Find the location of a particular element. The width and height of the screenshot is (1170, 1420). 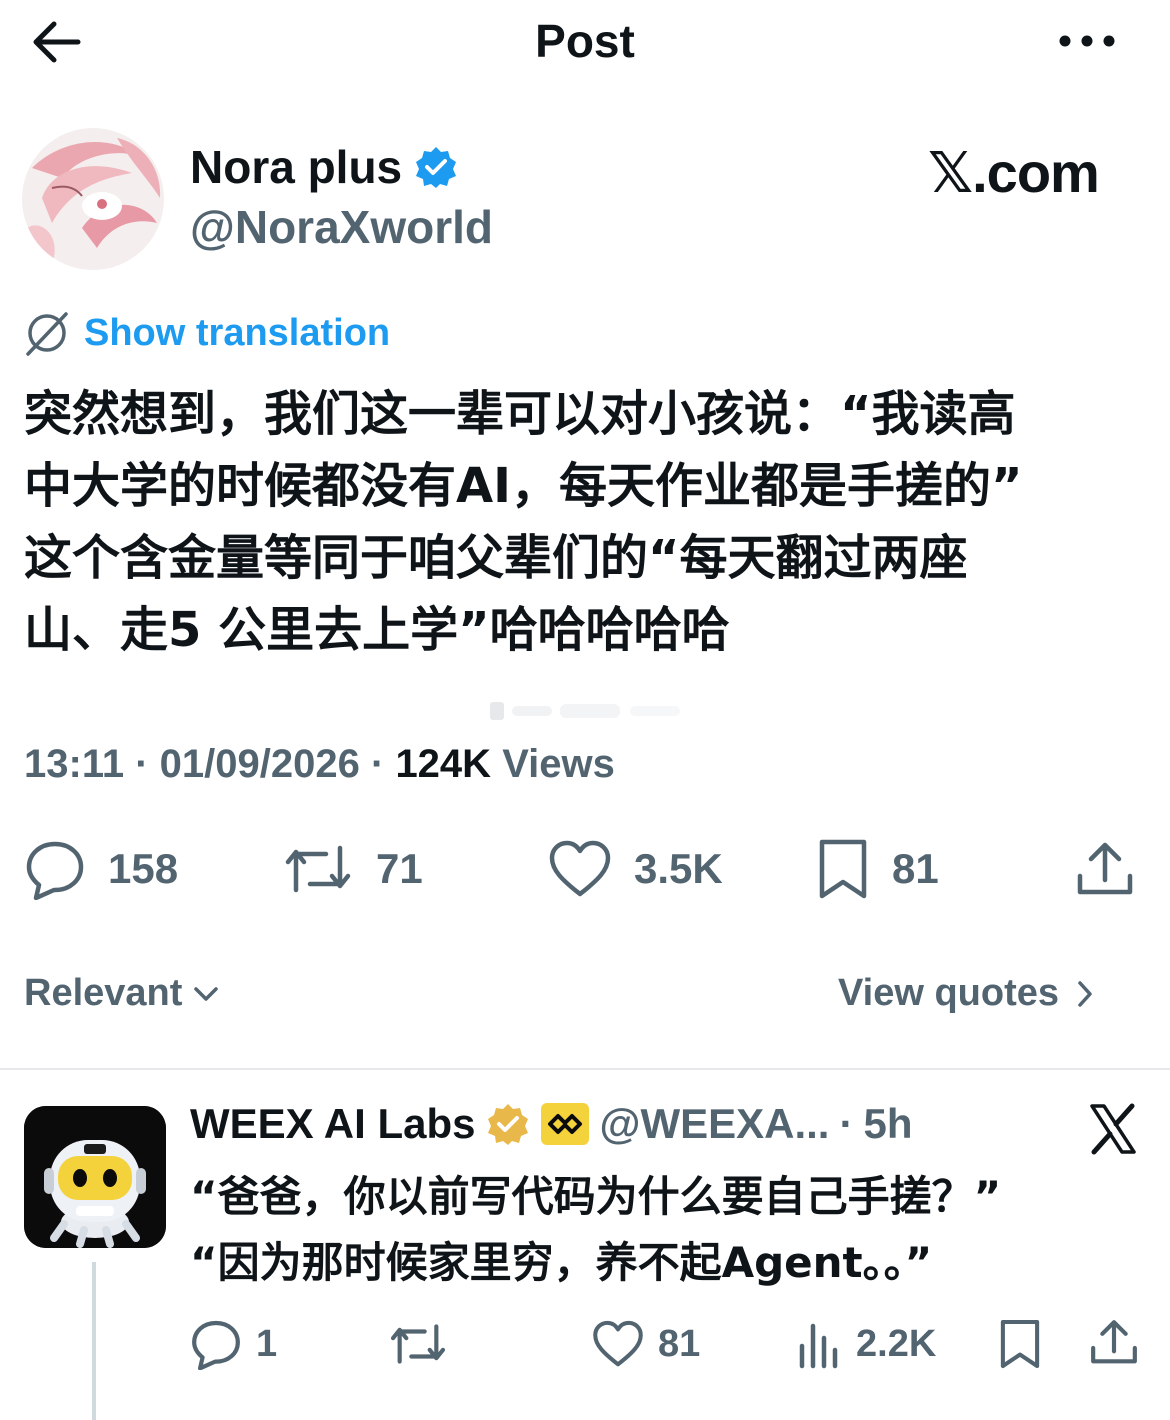

faded-watermark-icon is located at coordinates (585, 711).